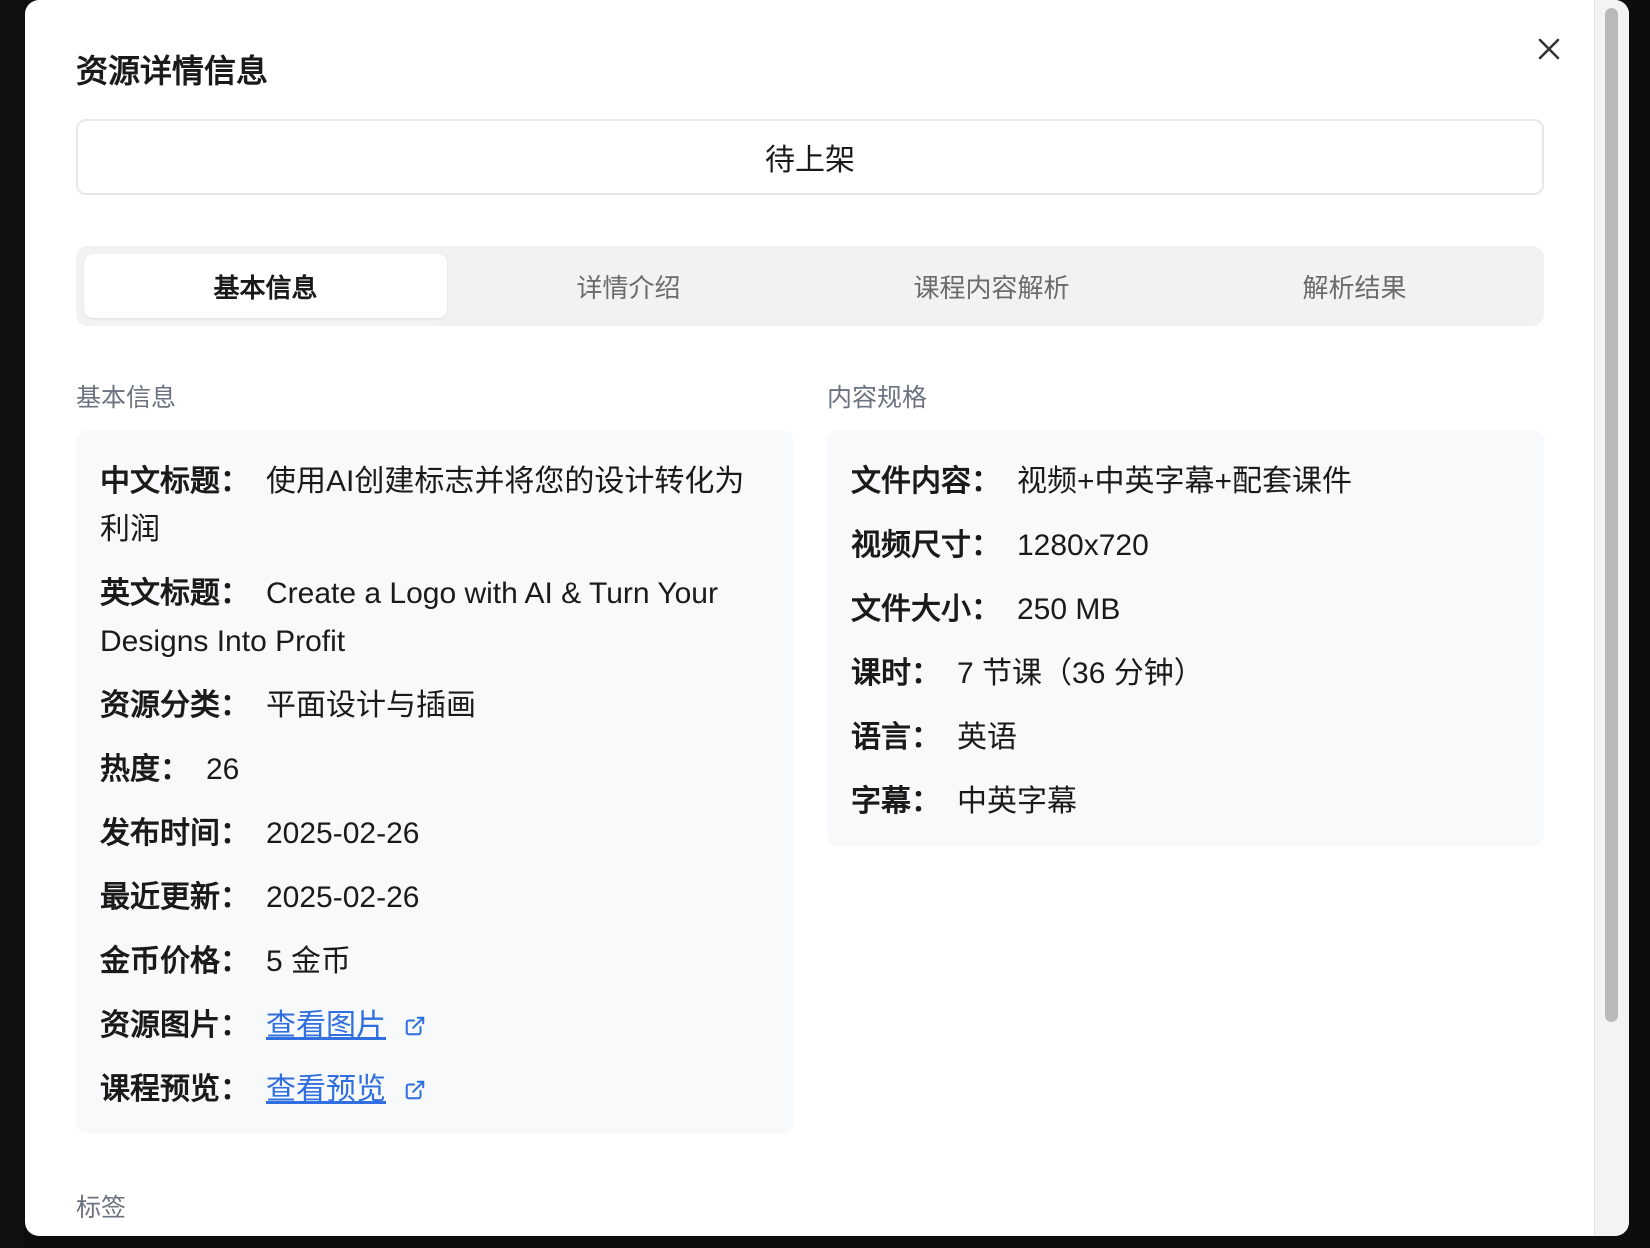 This screenshot has width=1650, height=1248. What do you see at coordinates (435, 1026) in the screenshot?
I see `field-resource-image: 资源图片： 查看图片` at bounding box center [435, 1026].